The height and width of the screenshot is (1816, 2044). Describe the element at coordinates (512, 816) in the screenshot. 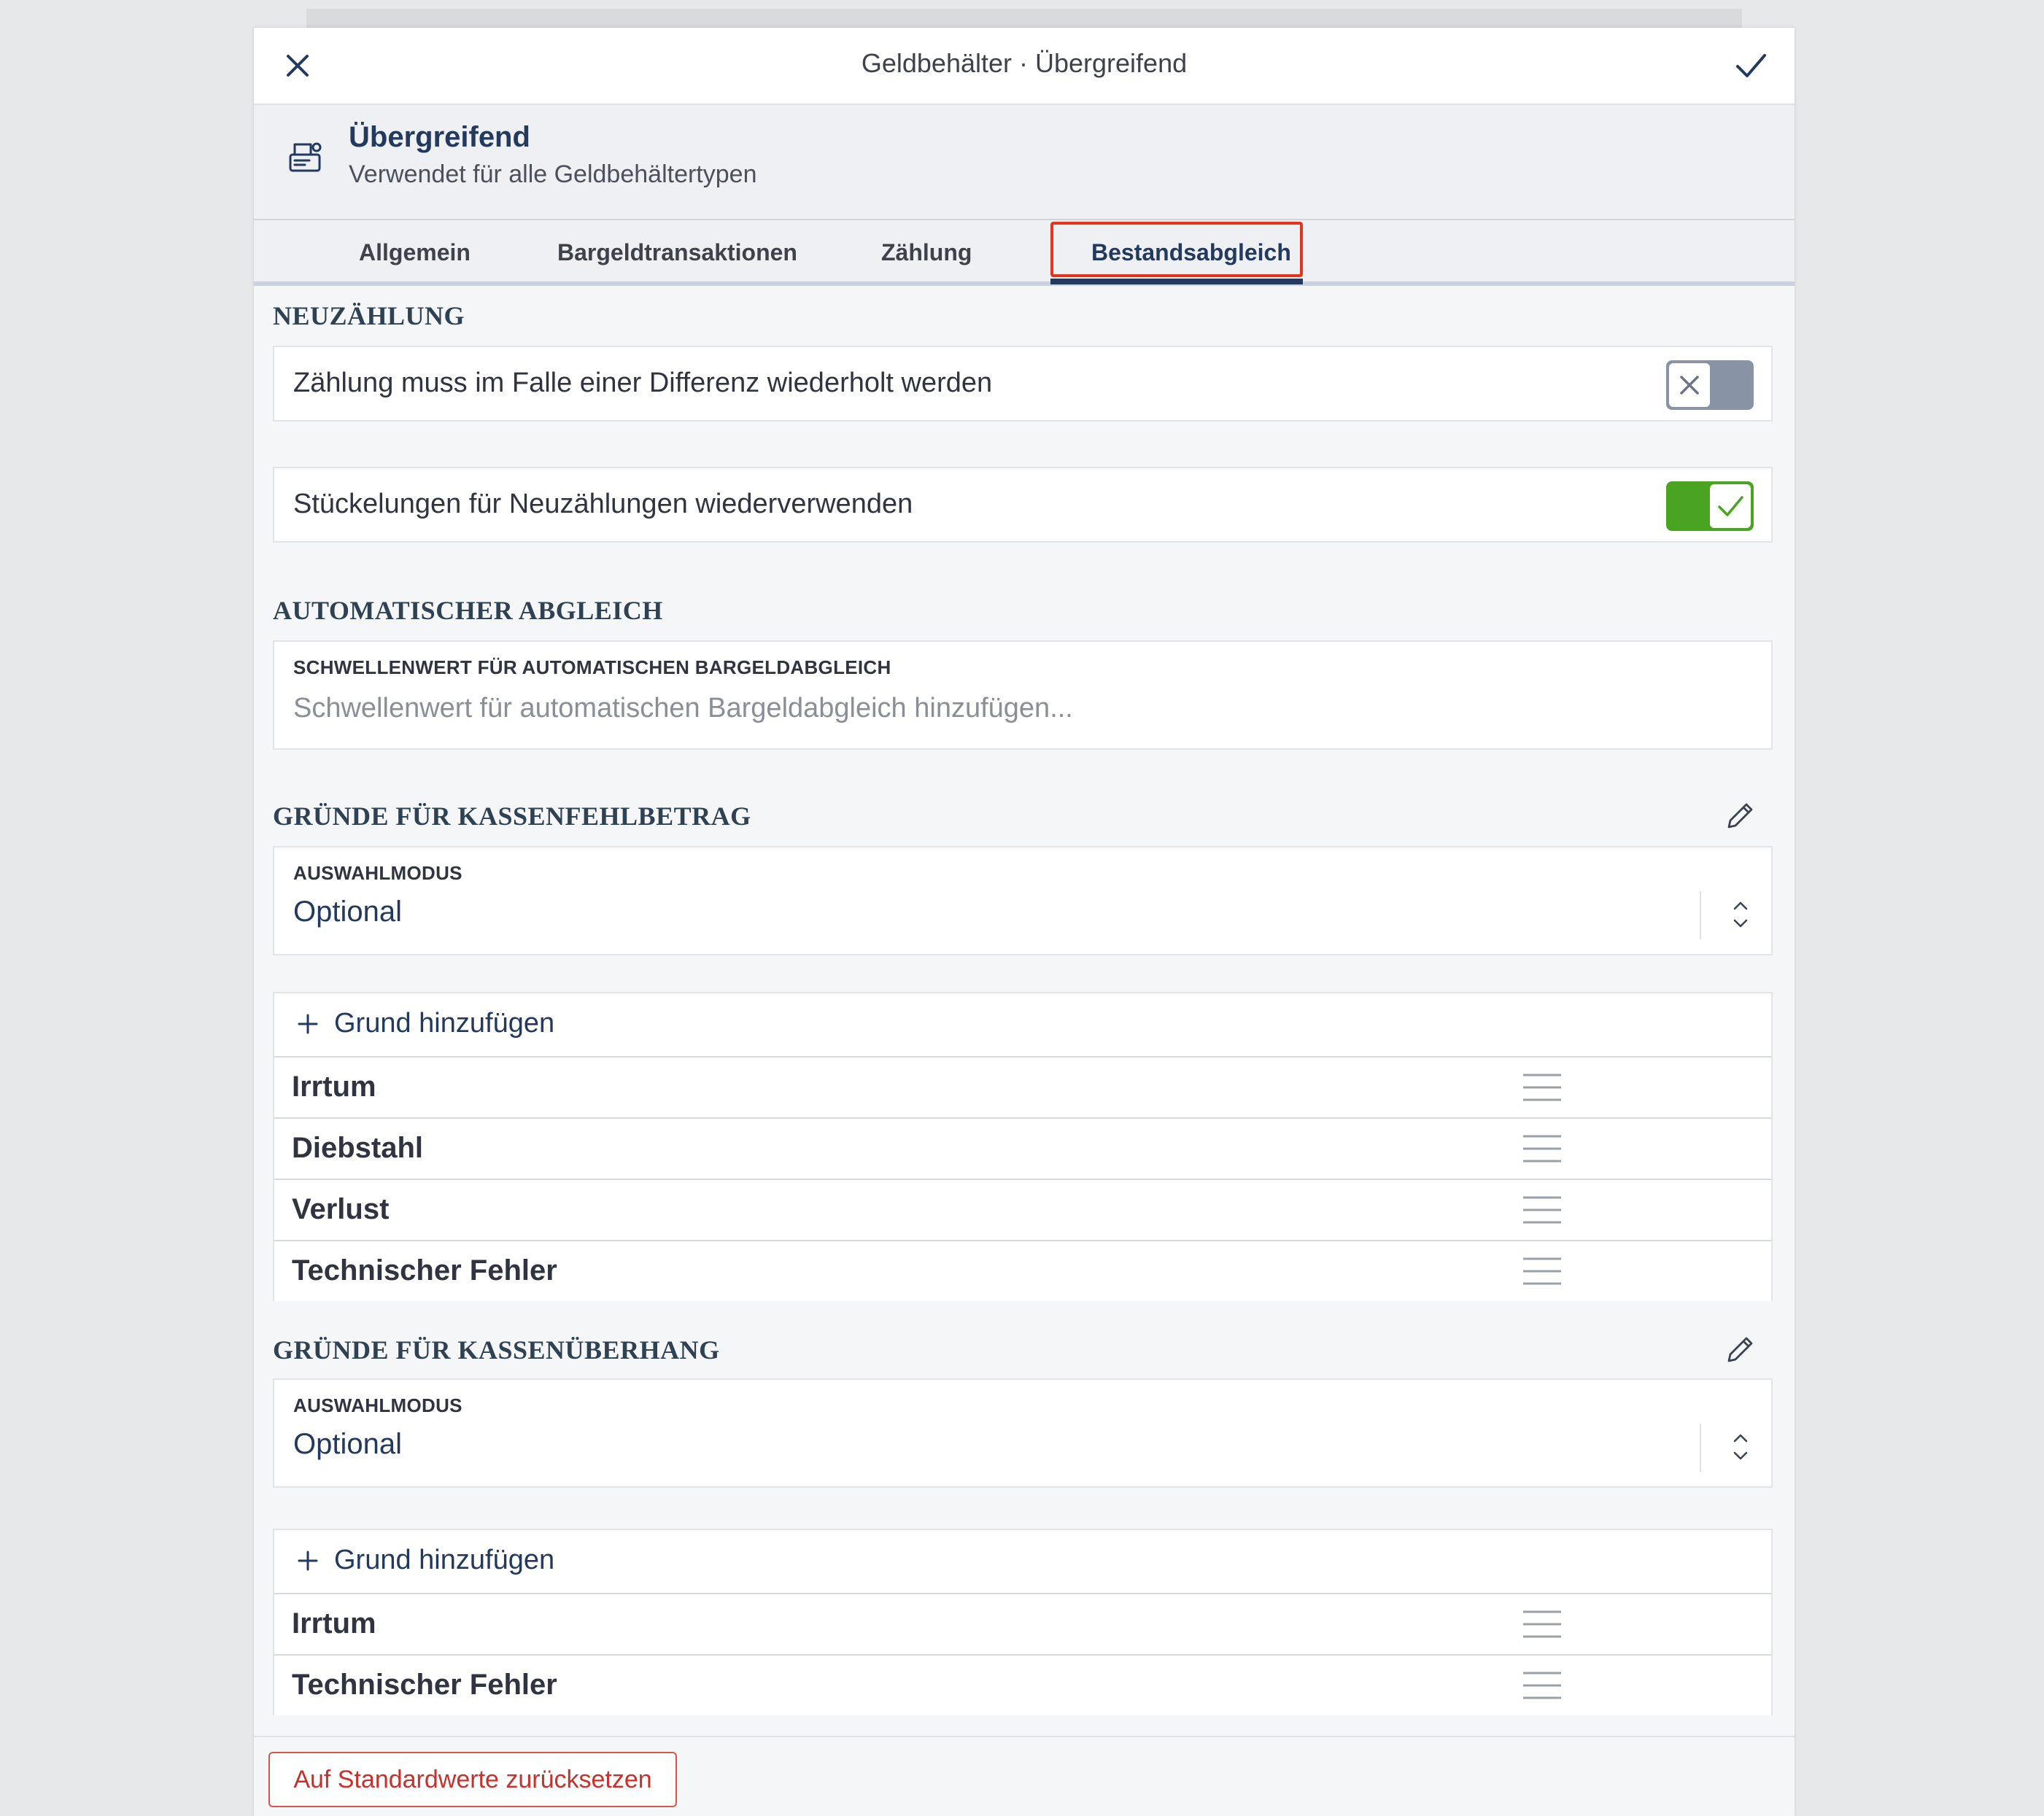

I see `section-title-fehlbetrag: GRÜNDE FÜR KASSENFEHLBETRAG` at that location.